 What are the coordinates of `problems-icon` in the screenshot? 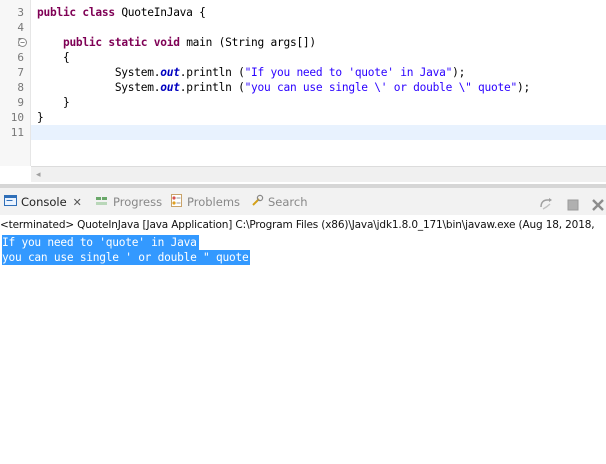 It's located at (176, 202).